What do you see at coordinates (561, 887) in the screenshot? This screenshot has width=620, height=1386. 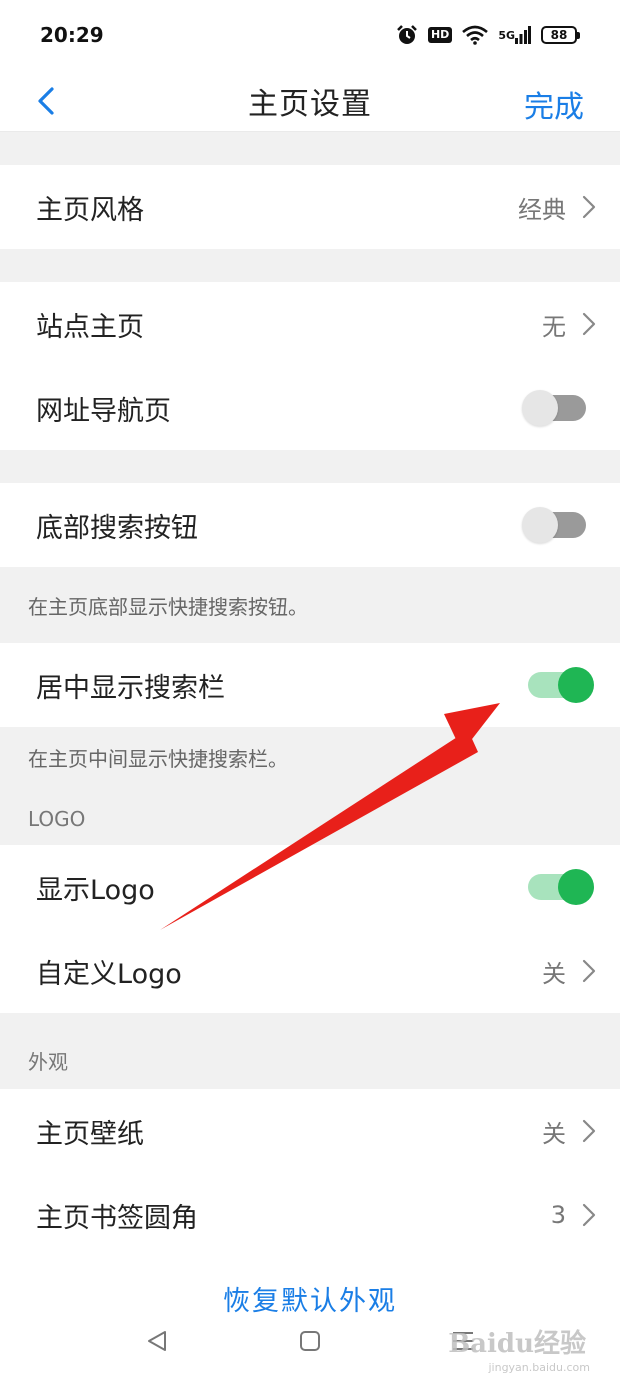 I see `show-logo-toggle` at bounding box center [561, 887].